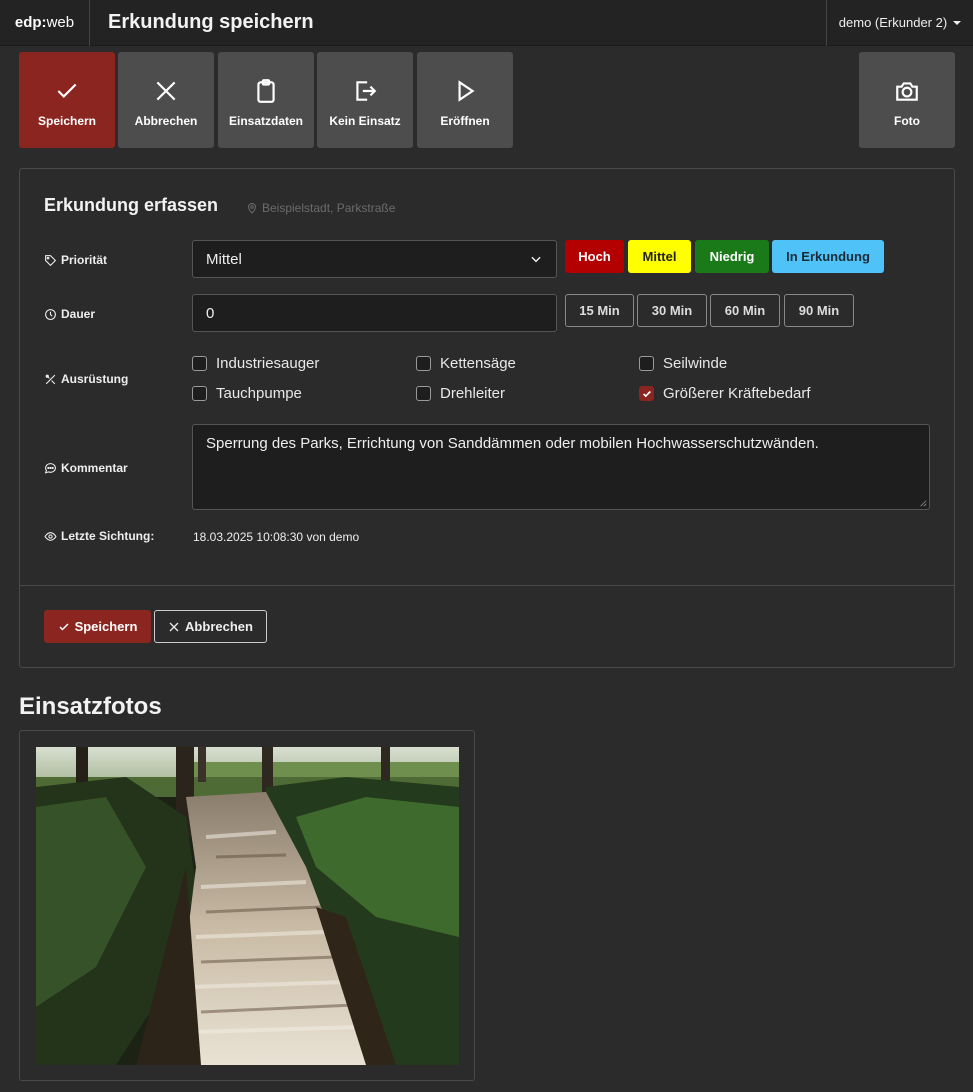 This screenshot has height=1092, width=973. Describe the element at coordinates (737, 393) in the screenshot. I see `equipment-item-label: Größerer Kräftebedarf` at that location.